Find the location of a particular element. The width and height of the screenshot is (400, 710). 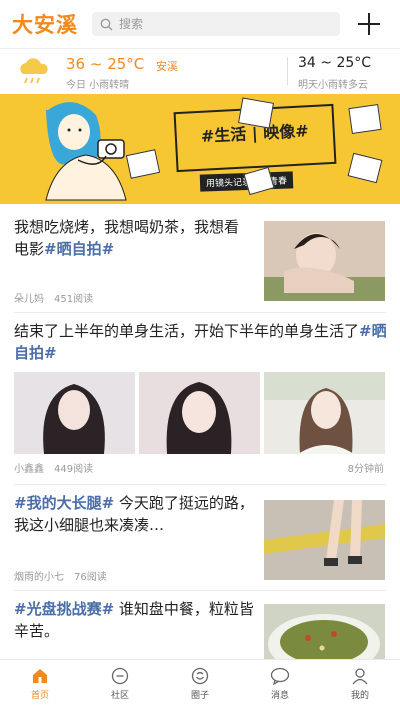

nav-messages: 消息 is located at coordinates (280, 685).